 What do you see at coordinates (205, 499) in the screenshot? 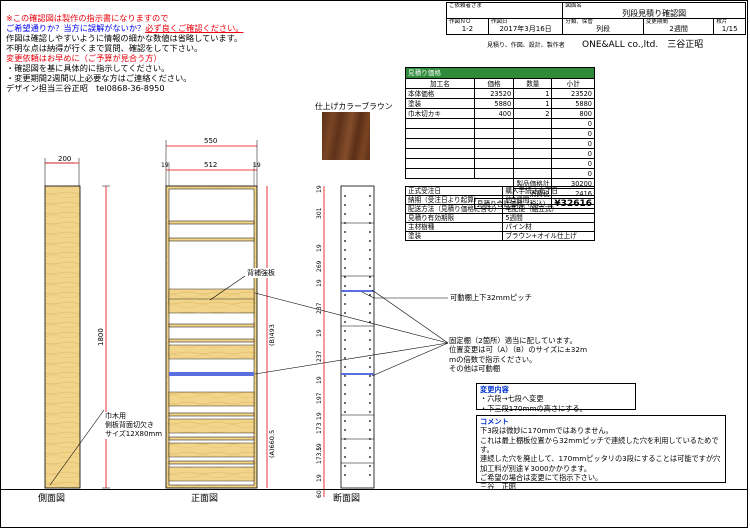
I see `caption-front: 正面図` at bounding box center [205, 499].